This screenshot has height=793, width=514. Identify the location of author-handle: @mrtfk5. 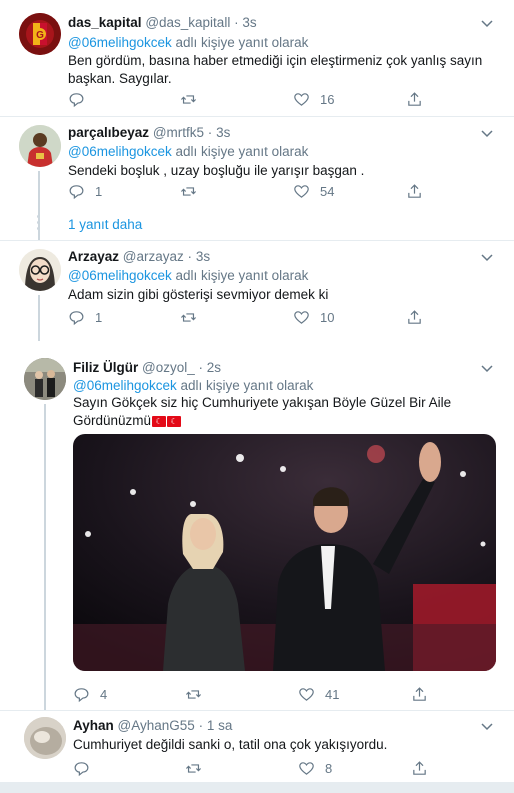
(178, 132).